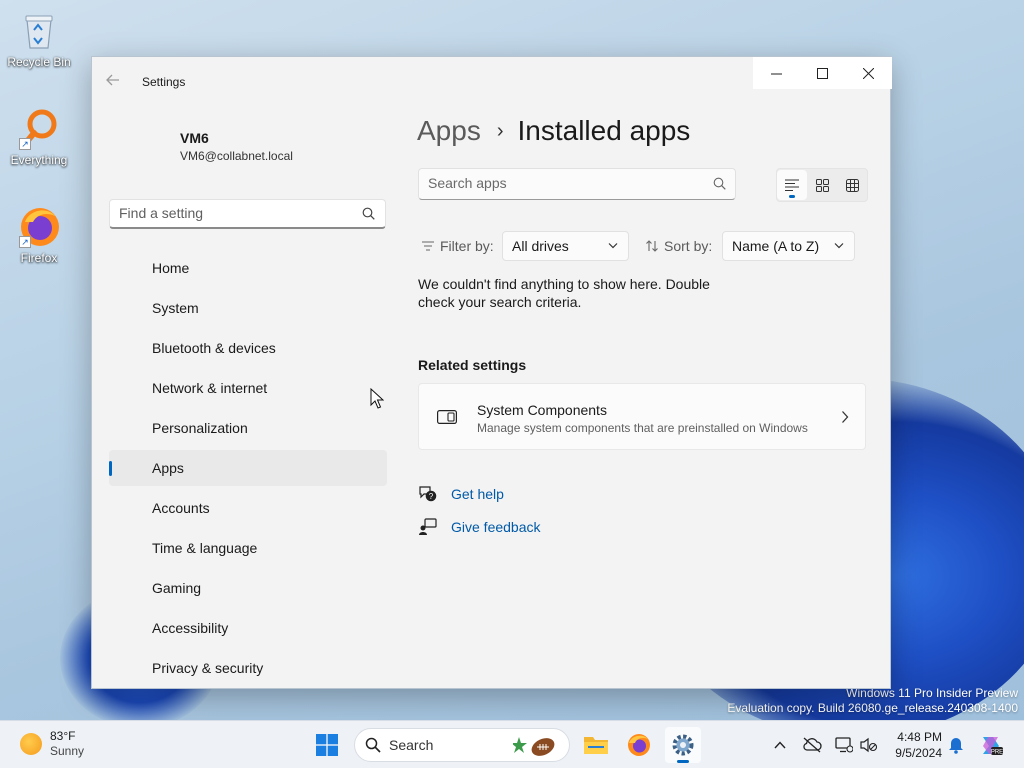 Image resolution: width=1024 pixels, height=768 pixels. I want to click on breadcrumb: Apps › Installed apps, so click(553, 131).